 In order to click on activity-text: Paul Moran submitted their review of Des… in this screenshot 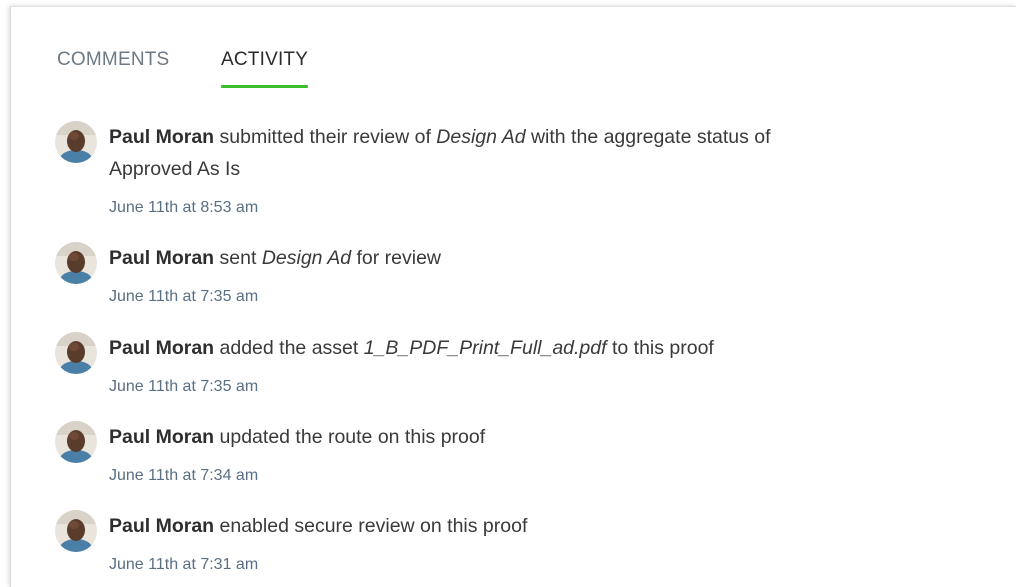, I will do `click(509, 153)`.